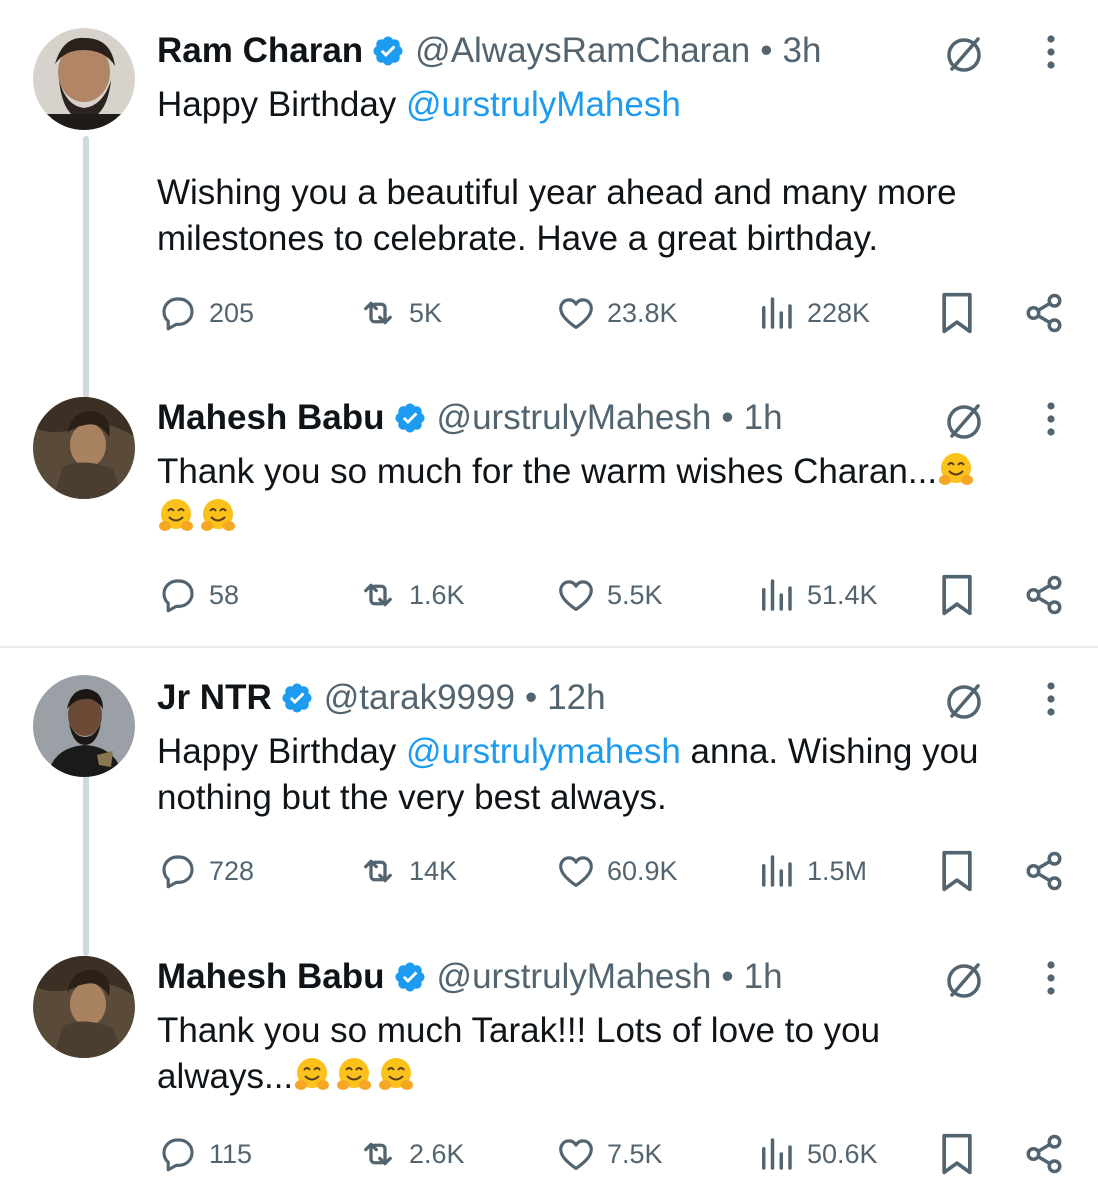 The image size is (1098, 1200). Describe the element at coordinates (635, 1153) in the screenshot. I see `like-count: 7.5K` at that location.